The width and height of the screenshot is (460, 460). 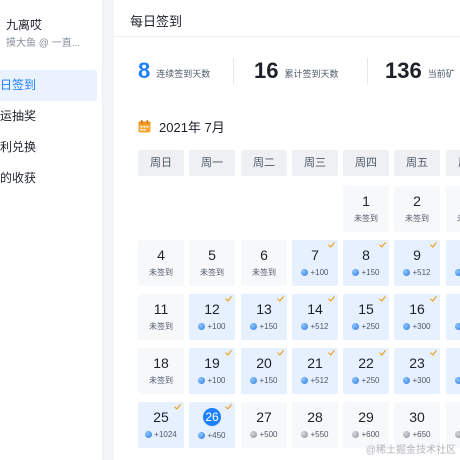 I want to click on calendar-day: 25 +1024, so click(x=161, y=425).